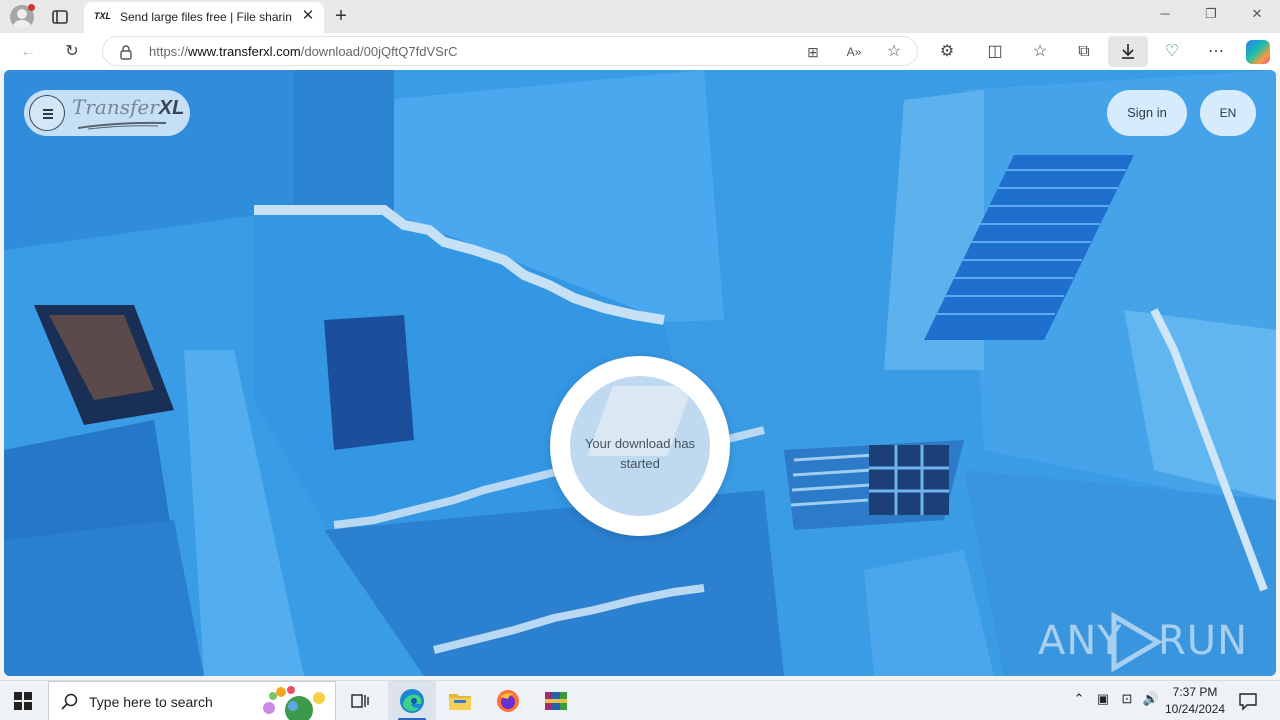 The width and height of the screenshot is (1280, 720). Describe the element at coordinates (47, 113) in the screenshot. I see `menu-hamburger-icon` at that location.